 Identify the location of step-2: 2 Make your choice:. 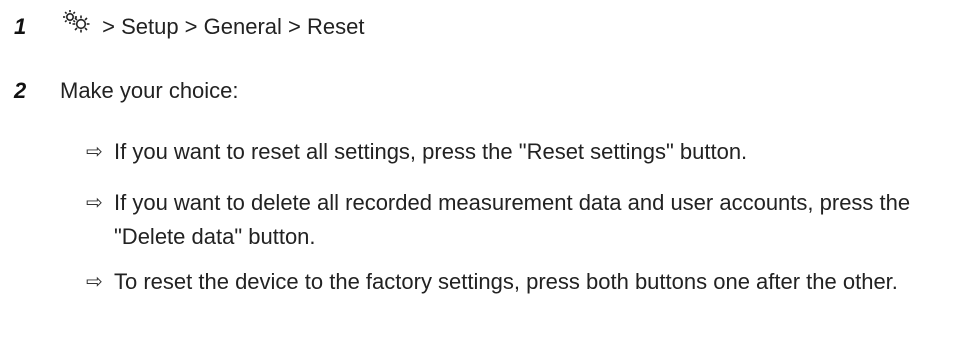
(126, 91).